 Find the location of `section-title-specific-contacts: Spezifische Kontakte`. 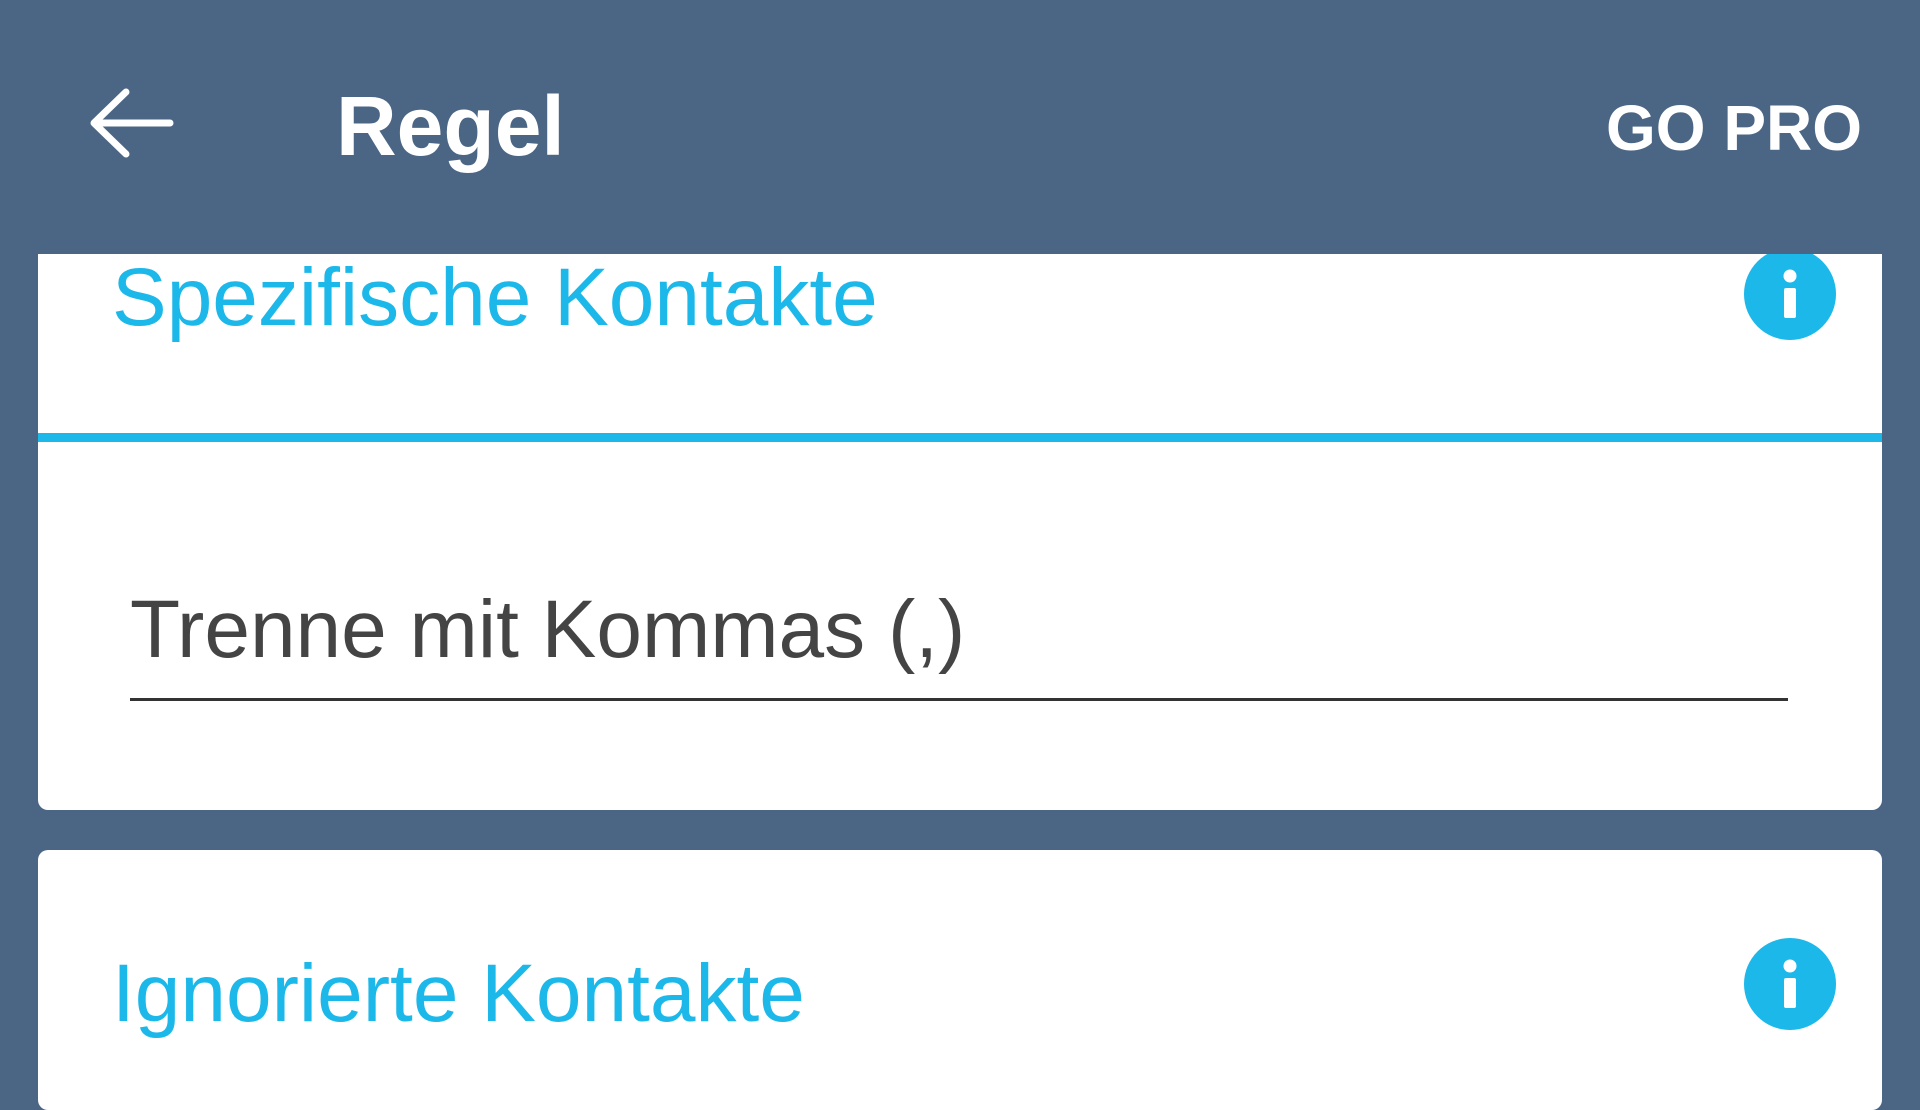

section-title-specific-contacts: Spezifische Kontakte is located at coordinates (495, 298).